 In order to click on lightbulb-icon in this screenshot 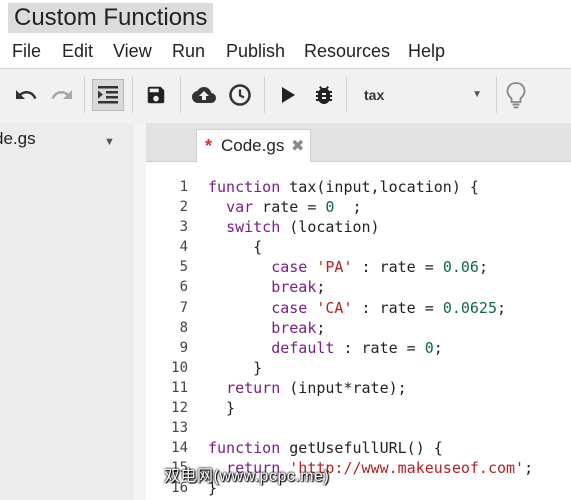, I will do `click(516, 95)`.